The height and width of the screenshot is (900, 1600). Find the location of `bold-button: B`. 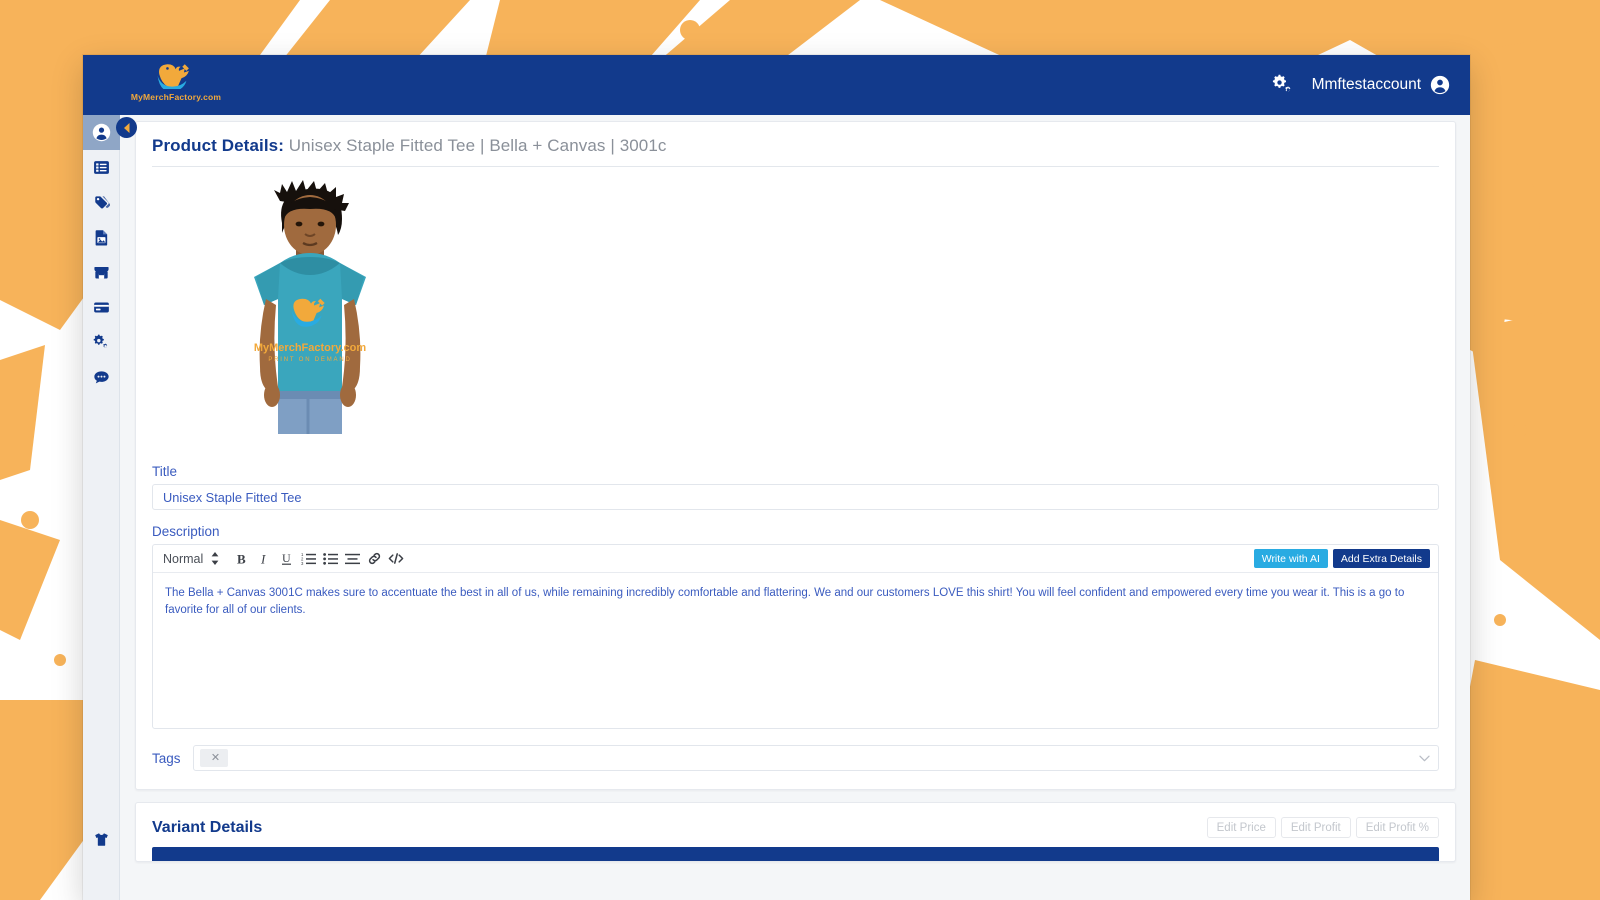

bold-button: B is located at coordinates (242, 559).